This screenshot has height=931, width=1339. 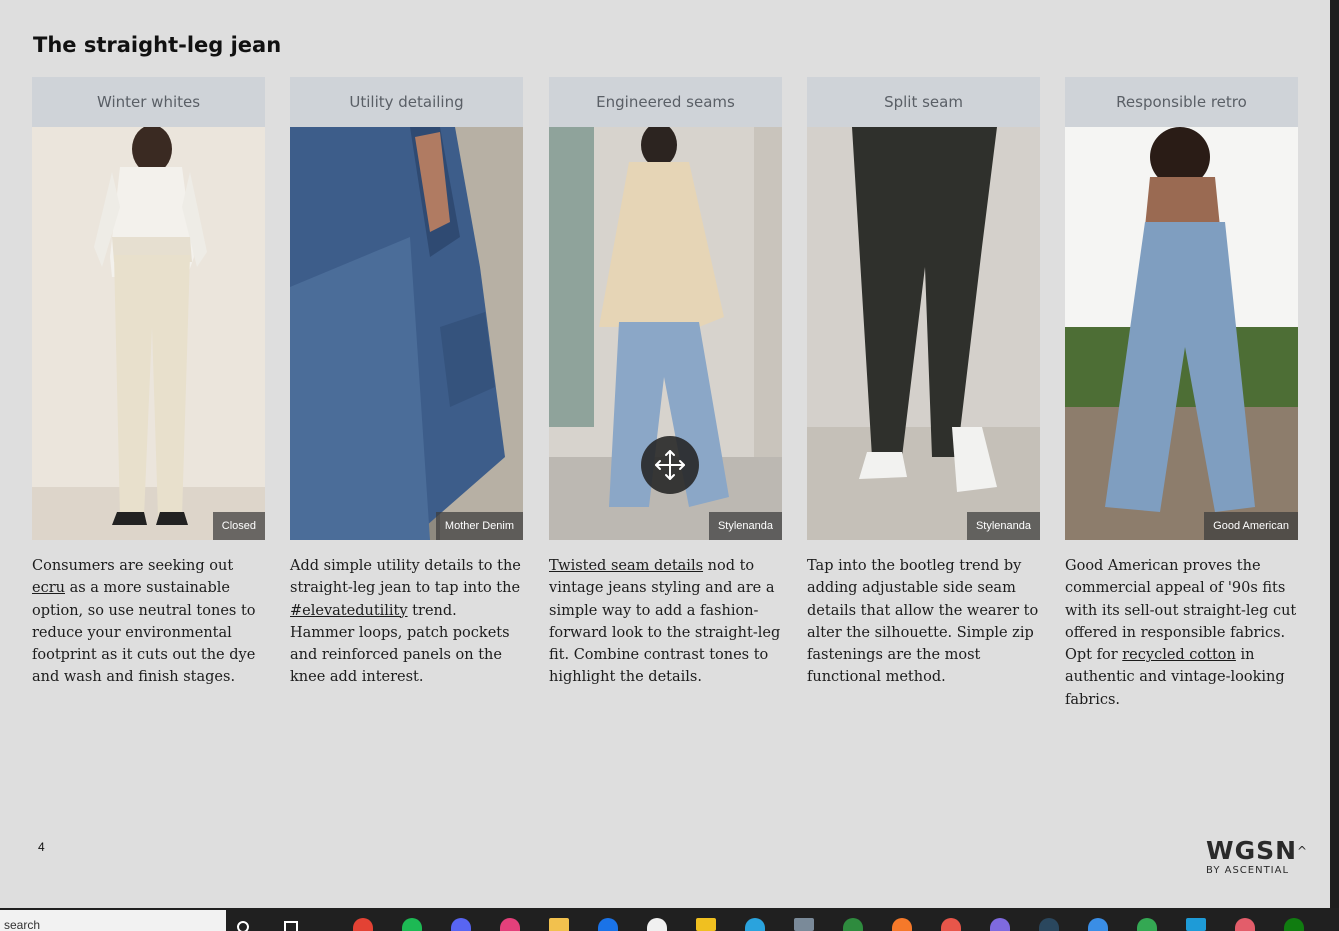 I want to click on search-icon, so click(x=243, y=925).